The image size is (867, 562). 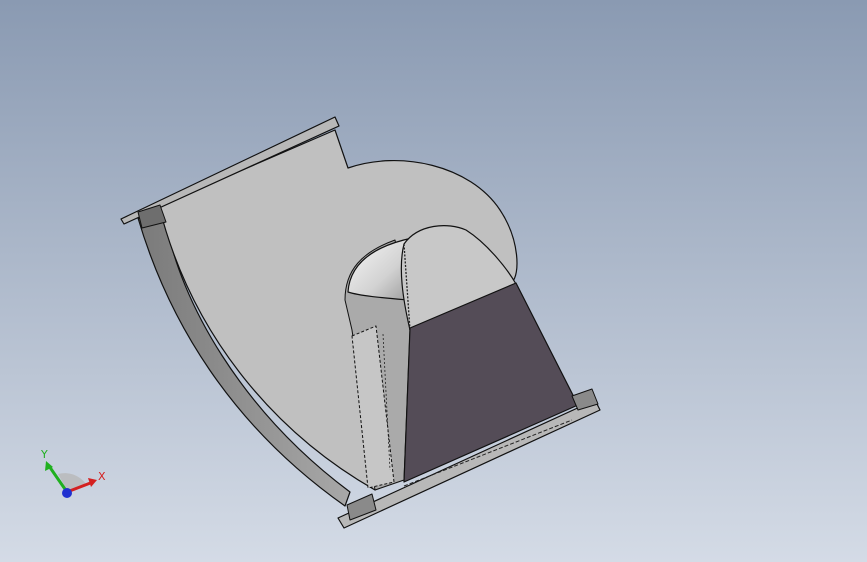 What do you see at coordinates (102, 476) in the screenshot?
I see `x-axis-label: X` at bounding box center [102, 476].